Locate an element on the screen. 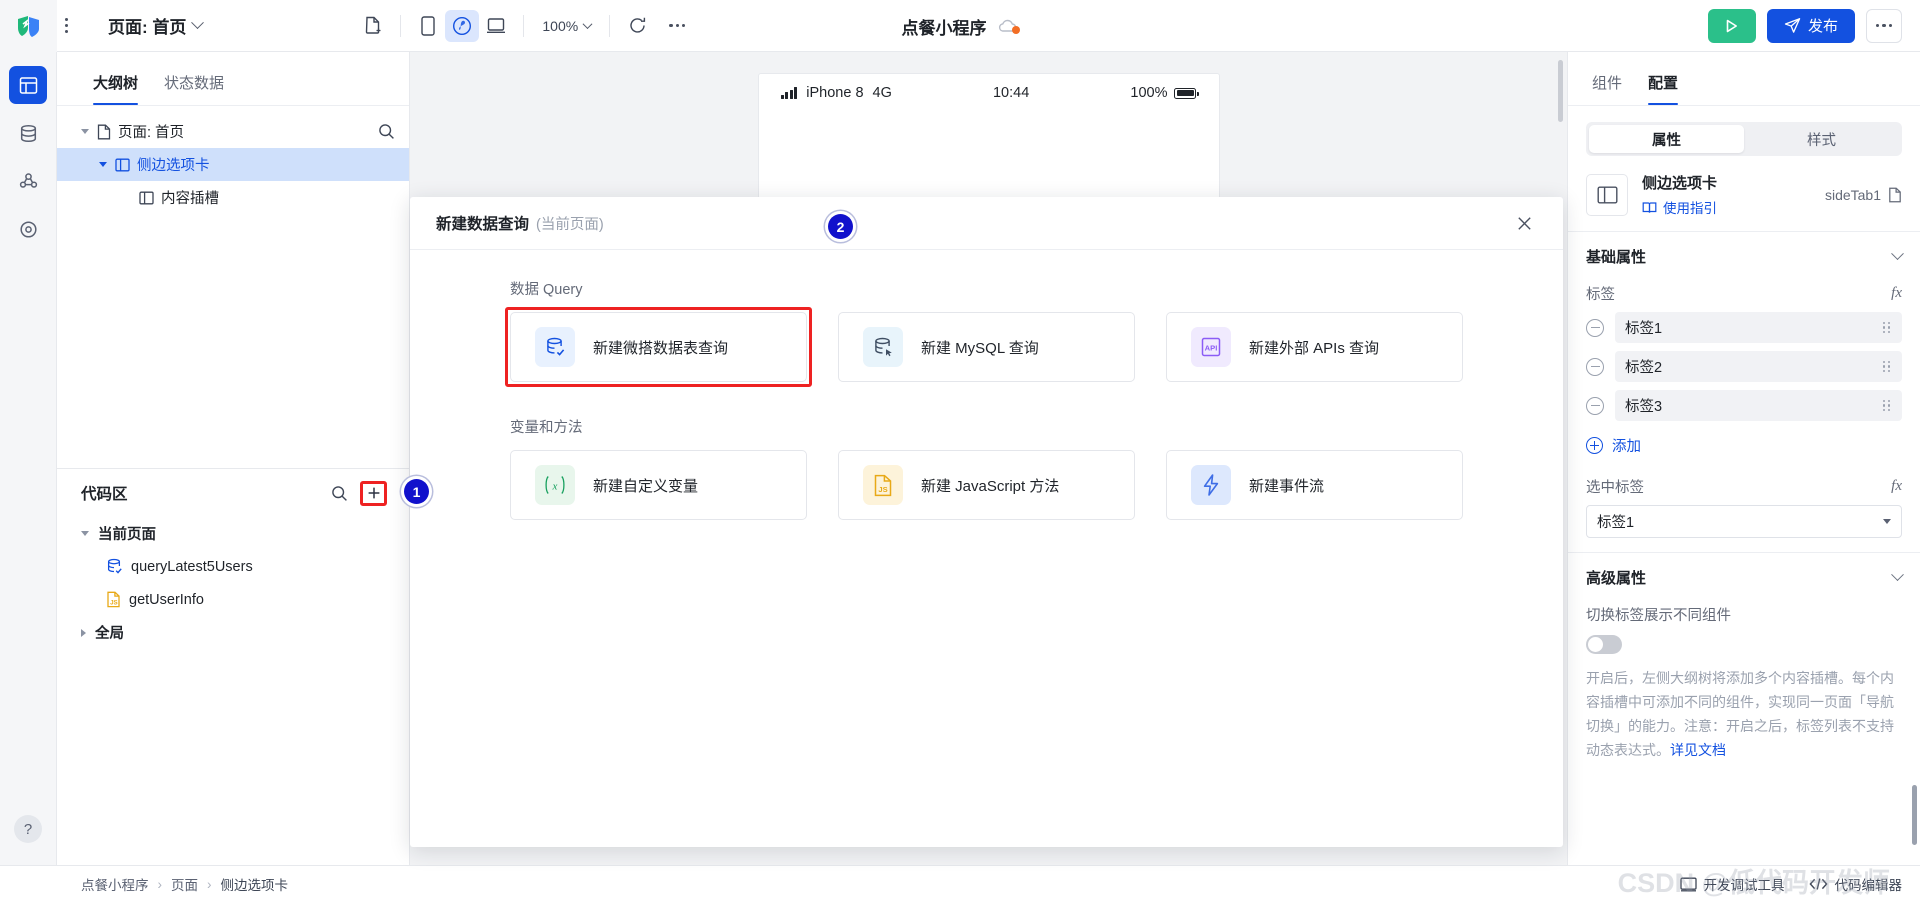  card-new-weida-datasource-query: 新建微搭数据表查询 is located at coordinates (658, 347).